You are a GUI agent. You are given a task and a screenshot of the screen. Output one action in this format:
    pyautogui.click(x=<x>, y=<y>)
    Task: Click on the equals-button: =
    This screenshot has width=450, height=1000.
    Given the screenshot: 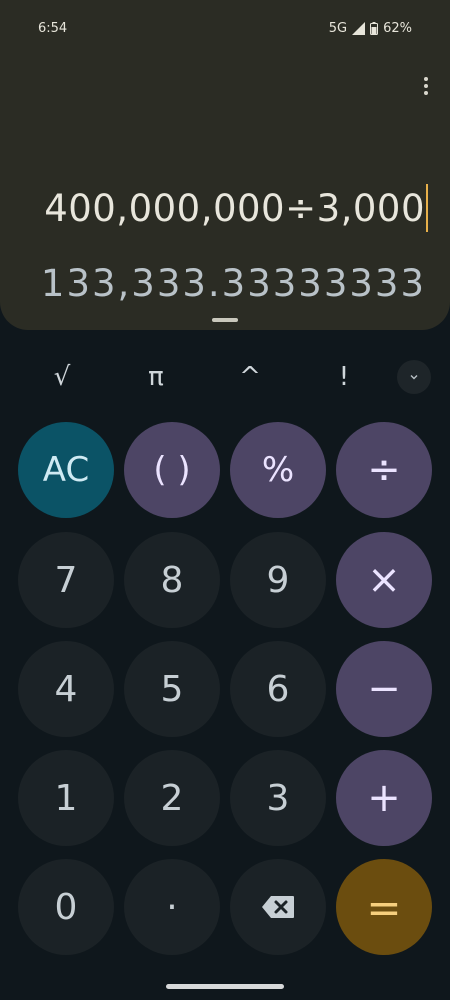 What is the action you would take?
    pyautogui.click(x=384, y=907)
    